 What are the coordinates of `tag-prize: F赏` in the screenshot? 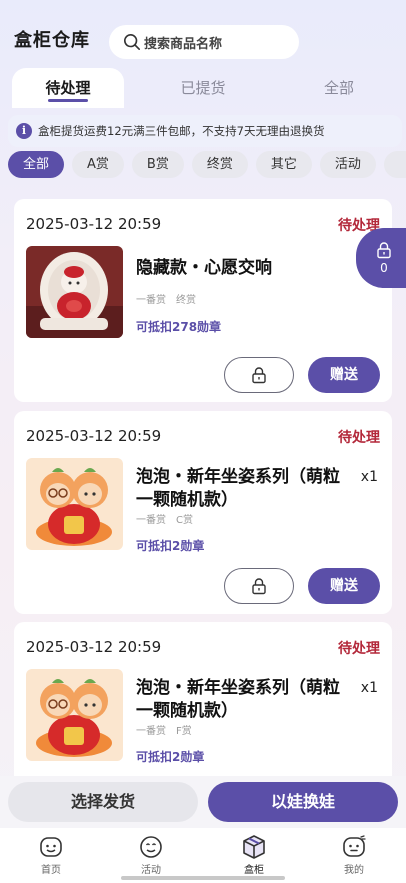 It's located at (184, 731).